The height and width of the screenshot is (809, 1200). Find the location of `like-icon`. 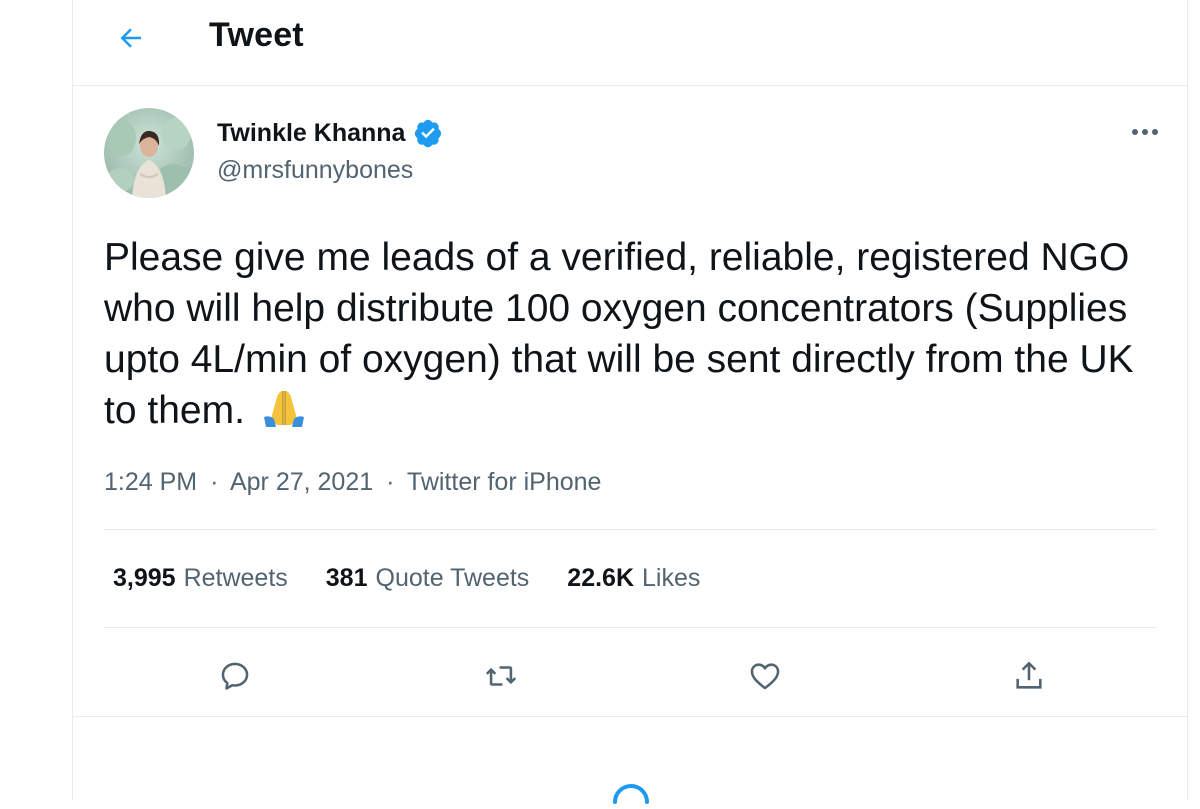

like-icon is located at coordinates (765, 676).